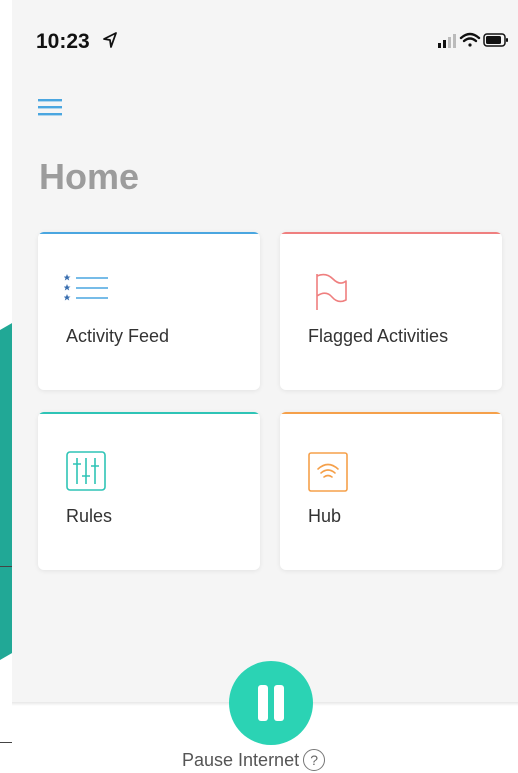 This screenshot has height=773, width=518. I want to click on list-icon, so click(86, 287).